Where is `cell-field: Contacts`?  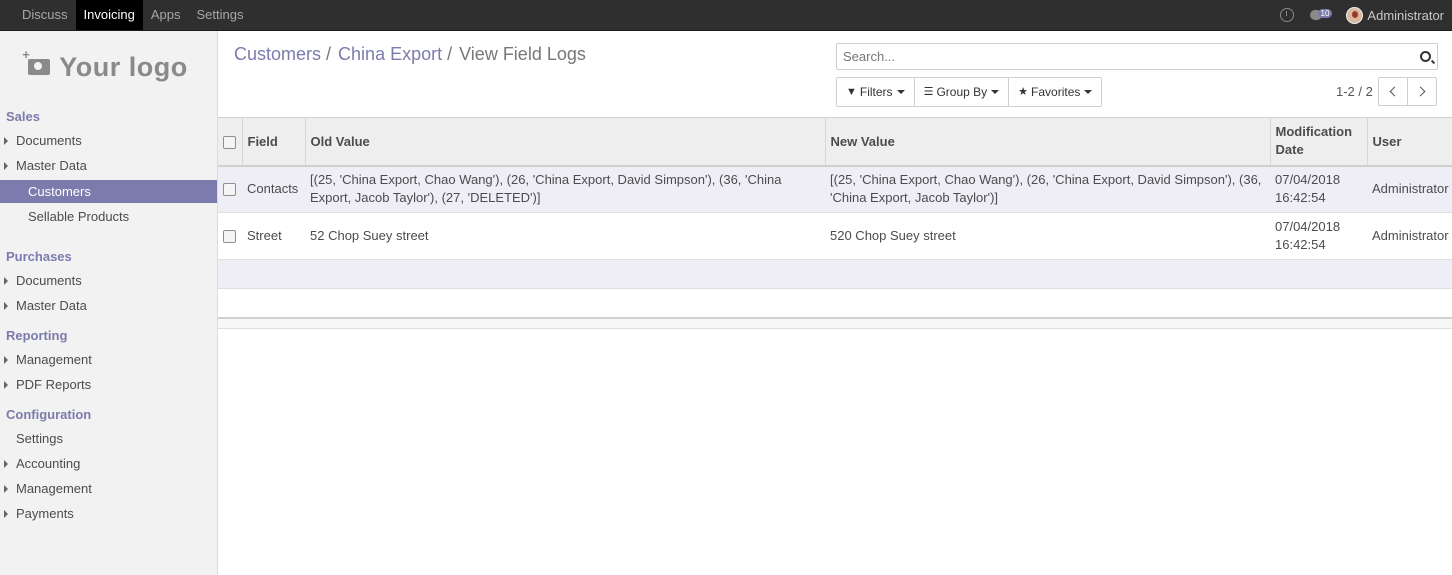 cell-field: Contacts is located at coordinates (273, 189).